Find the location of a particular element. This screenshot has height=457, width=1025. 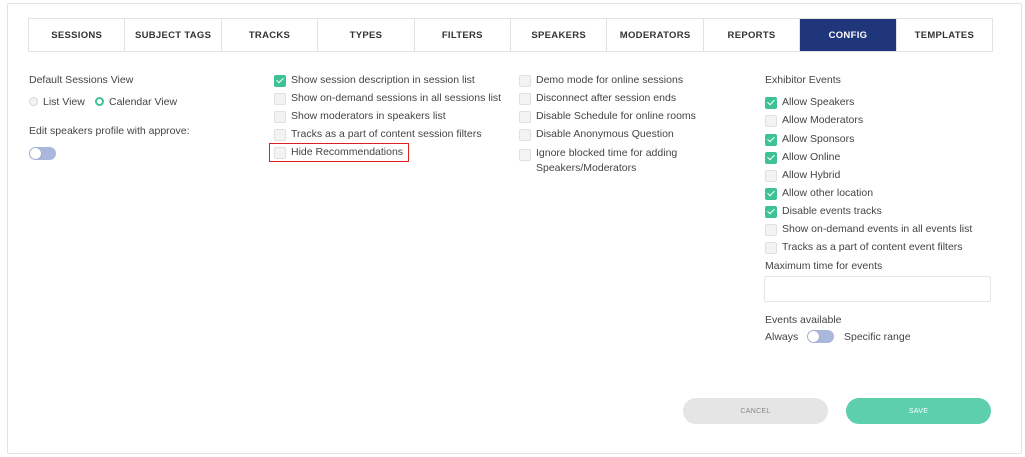

option-allow-online: Allow Online is located at coordinates (802, 157).